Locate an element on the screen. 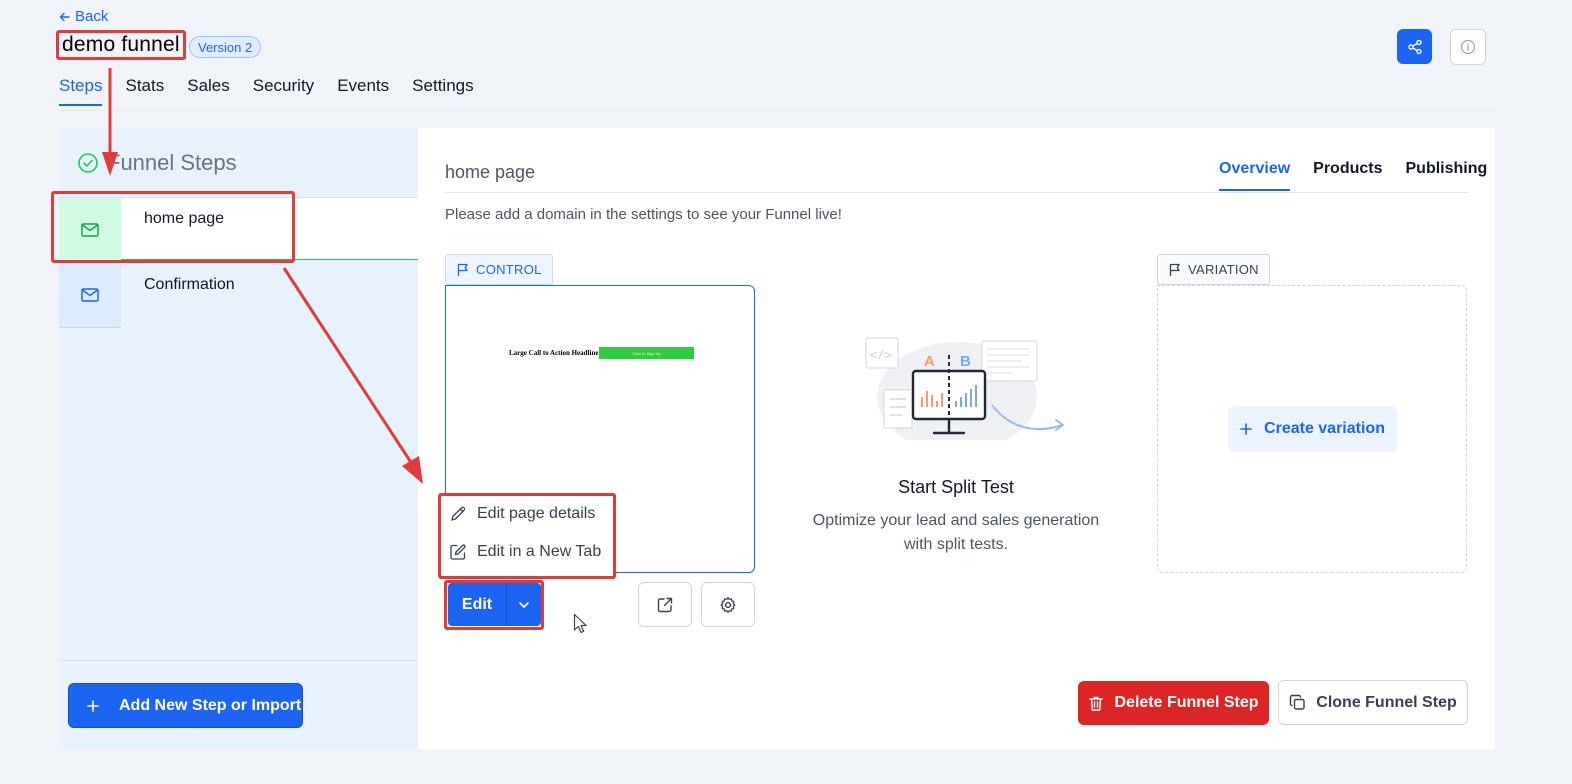  pencil-icon is located at coordinates (458, 513).